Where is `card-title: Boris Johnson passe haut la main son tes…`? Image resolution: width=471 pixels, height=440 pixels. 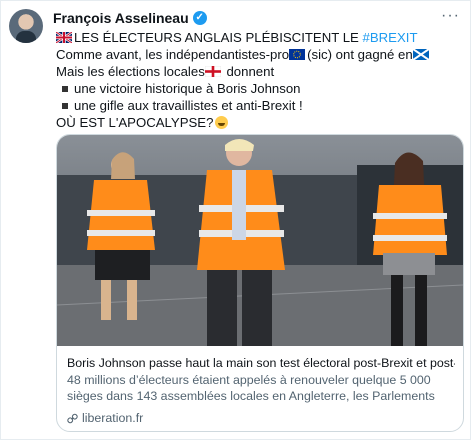 card-title: Boris Johnson passe haut la main son tes… is located at coordinates (261, 363).